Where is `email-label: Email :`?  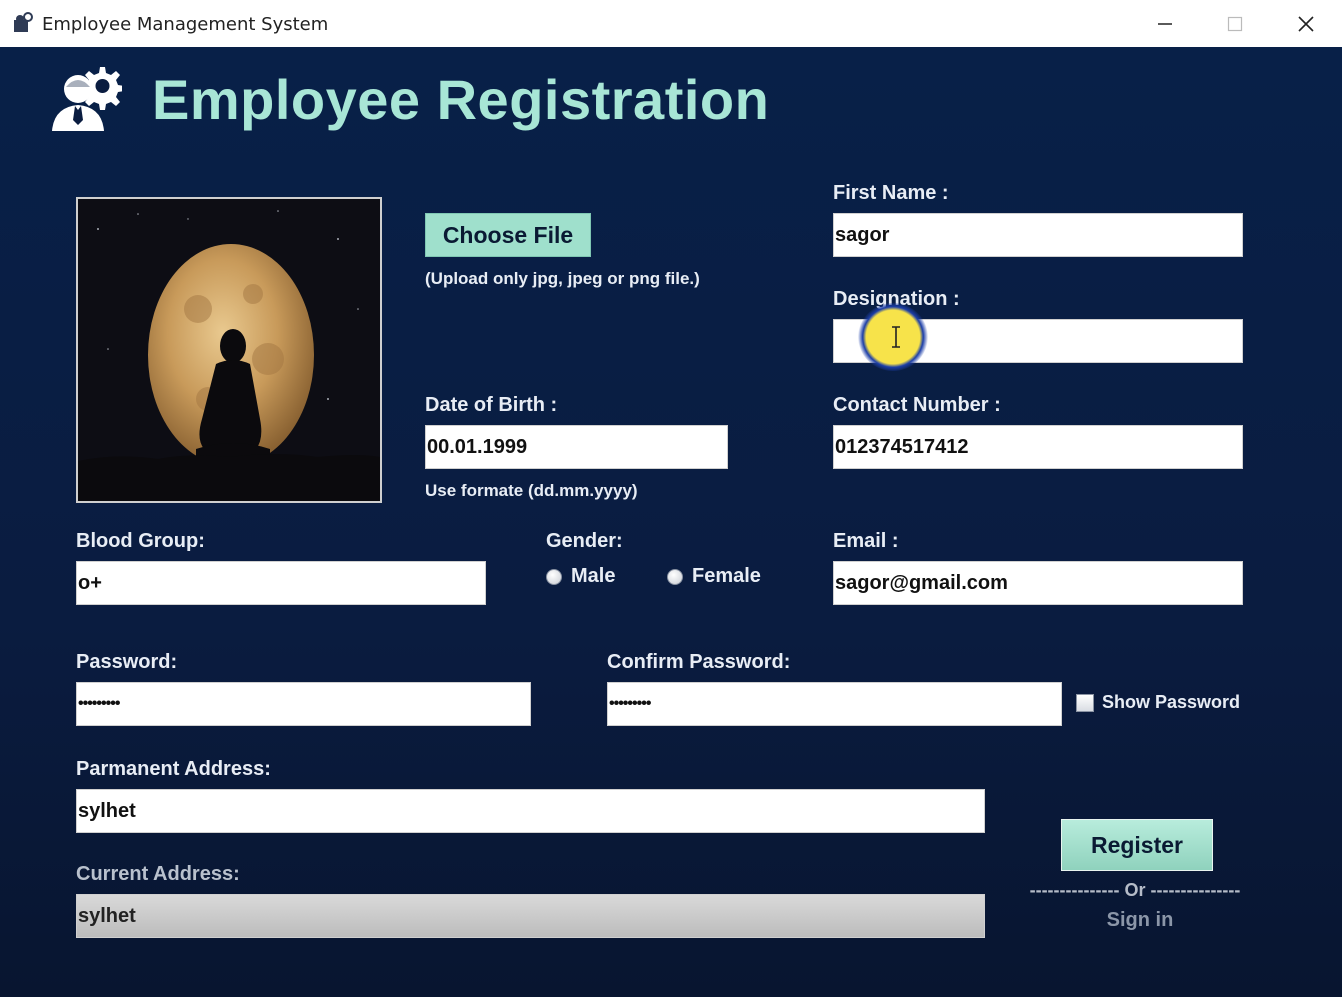
email-label: Email : is located at coordinates (866, 541).